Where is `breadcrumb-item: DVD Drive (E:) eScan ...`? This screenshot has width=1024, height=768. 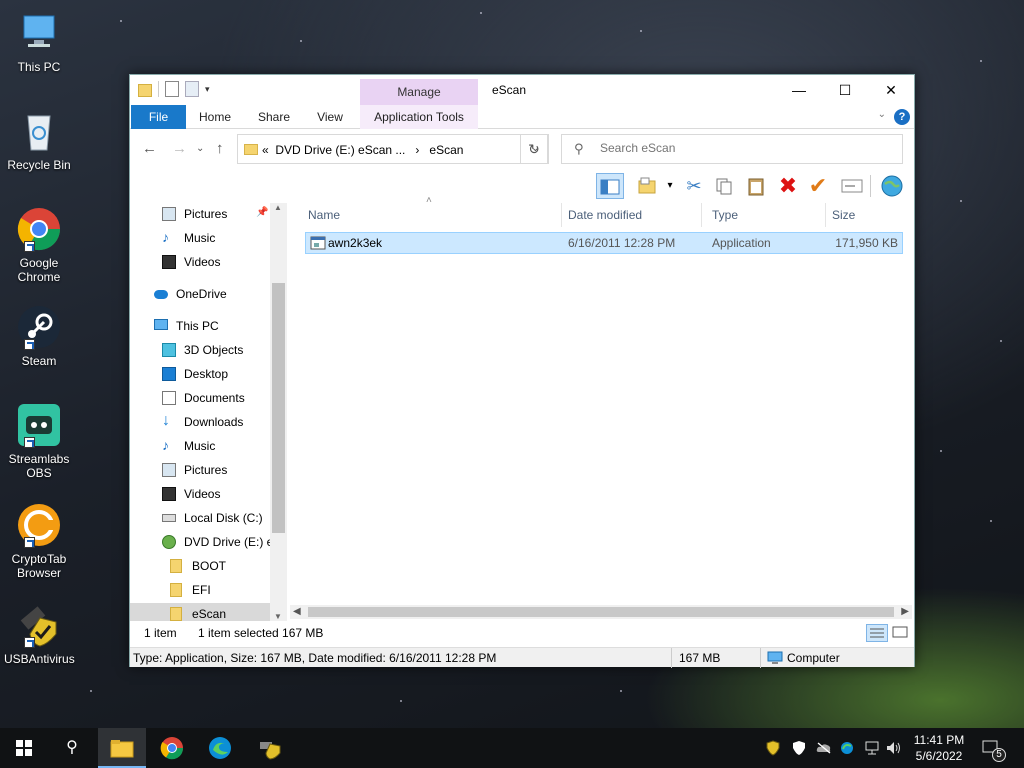
breadcrumb-item: DVD Drive (E:) eScan ... is located at coordinates (340, 150).